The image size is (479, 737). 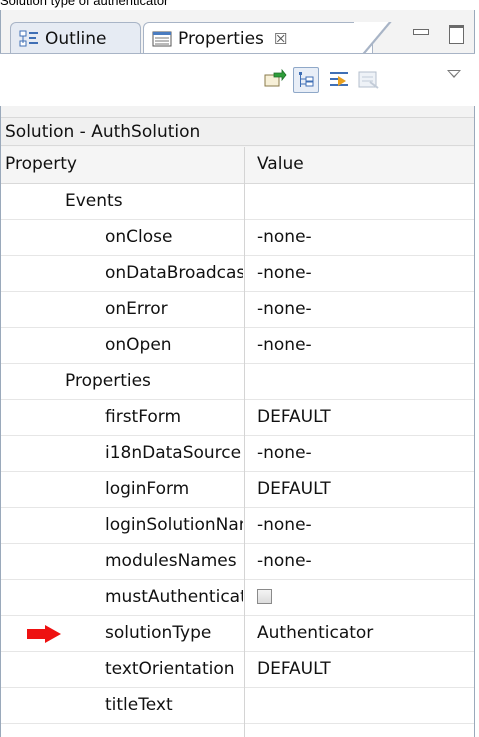 I want to click on column-header-property: Property, so click(x=41, y=164).